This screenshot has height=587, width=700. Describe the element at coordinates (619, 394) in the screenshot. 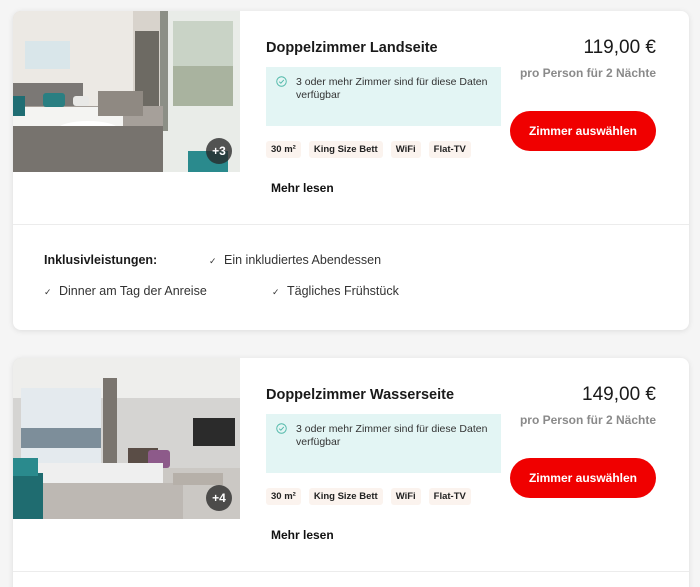

I see `room-price: 149,00 €` at that location.